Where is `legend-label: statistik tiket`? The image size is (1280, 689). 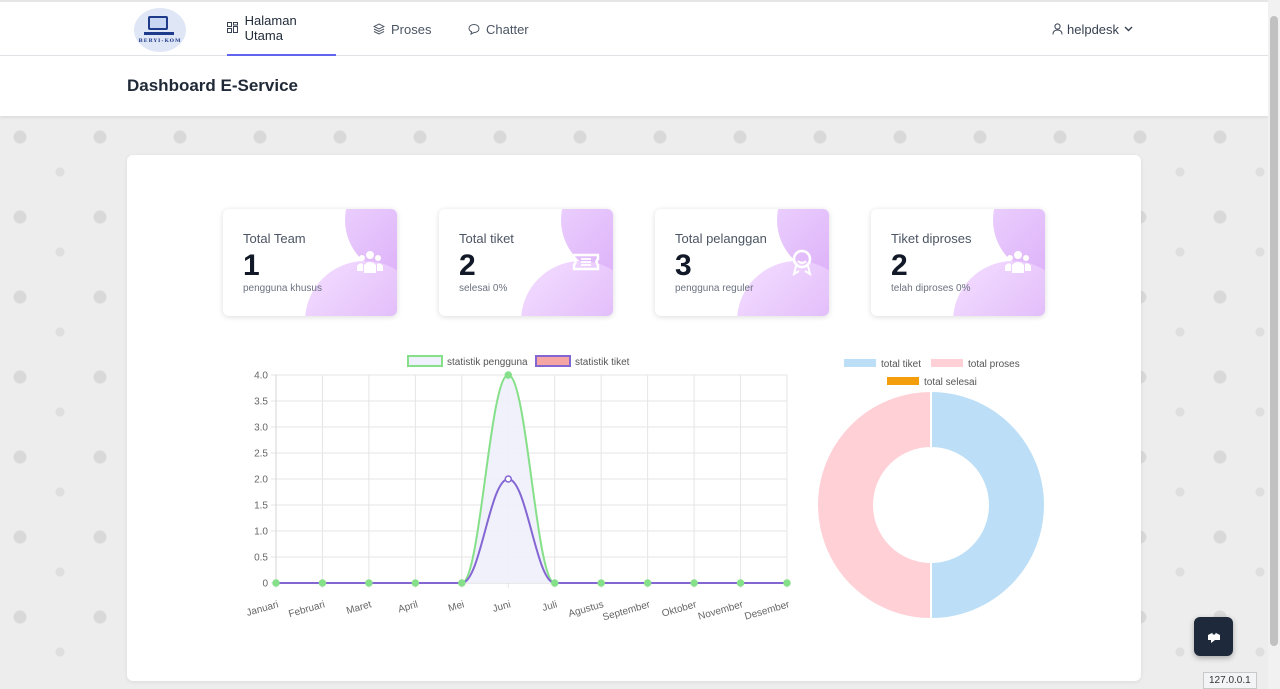
legend-label: statistik tiket is located at coordinates (602, 362).